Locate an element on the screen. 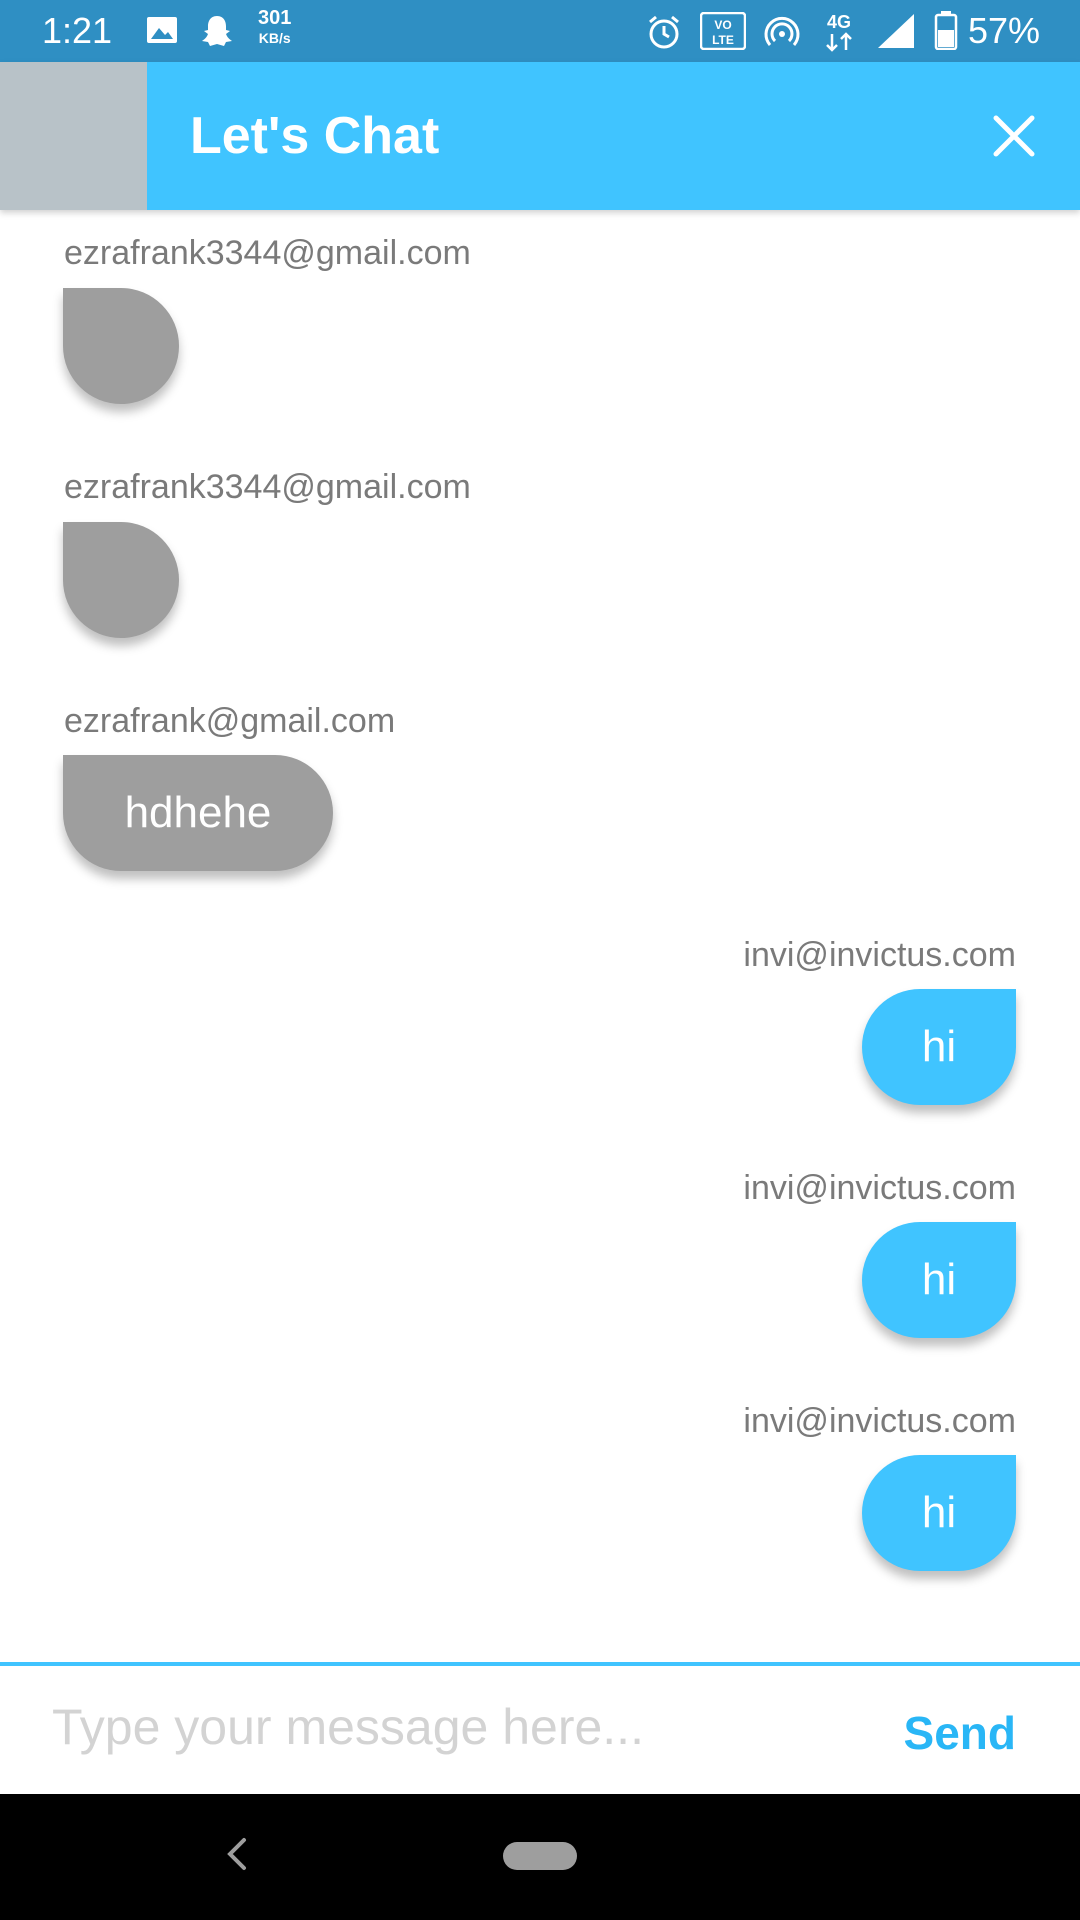  network-speed: 301 KB/s is located at coordinates (274, 28).